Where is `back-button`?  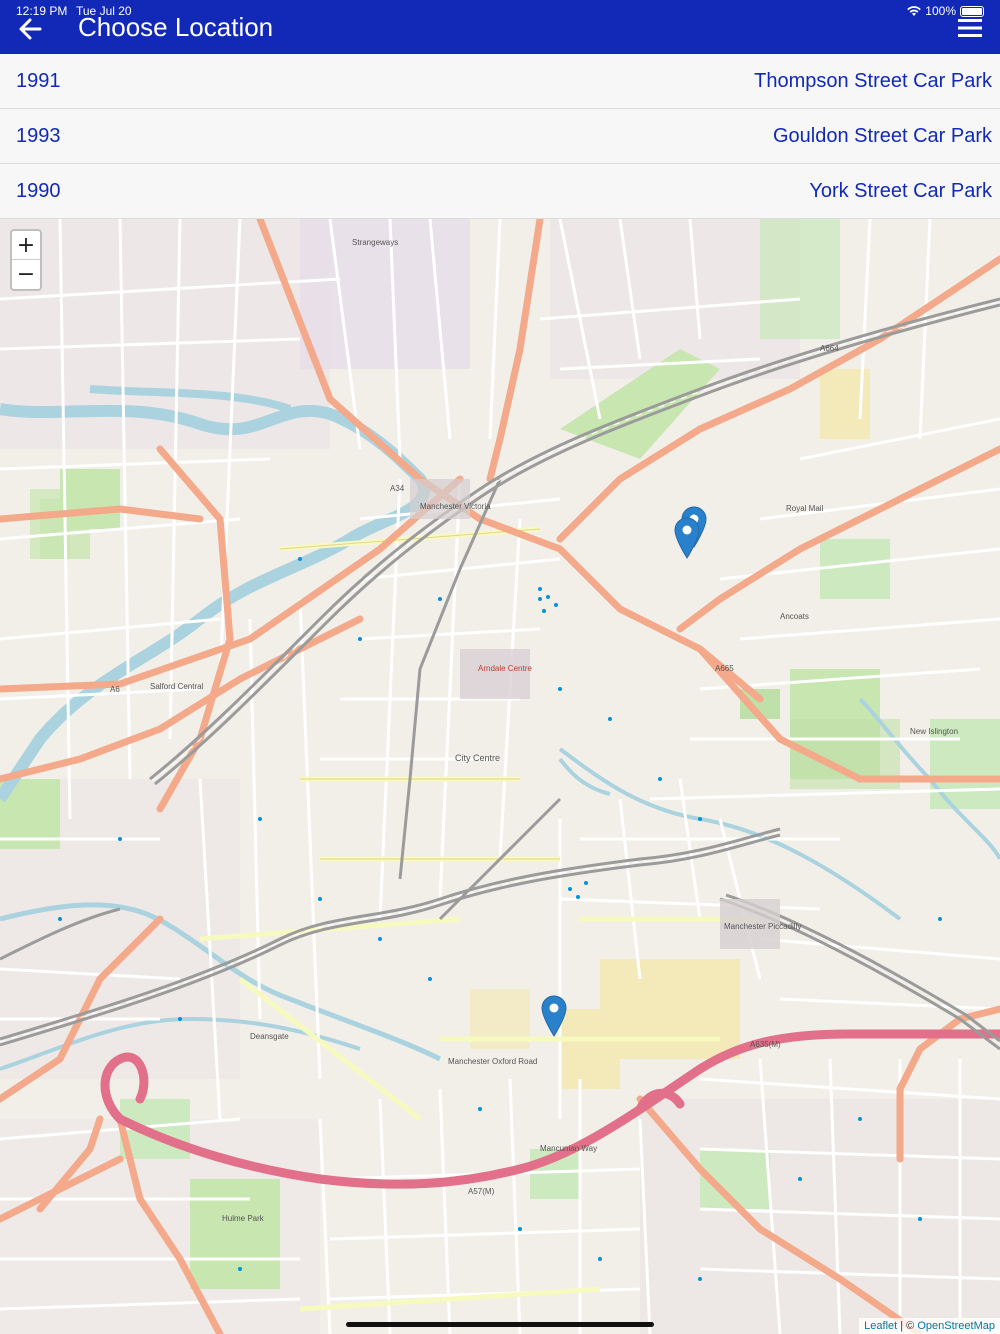
back-button is located at coordinates (31, 29).